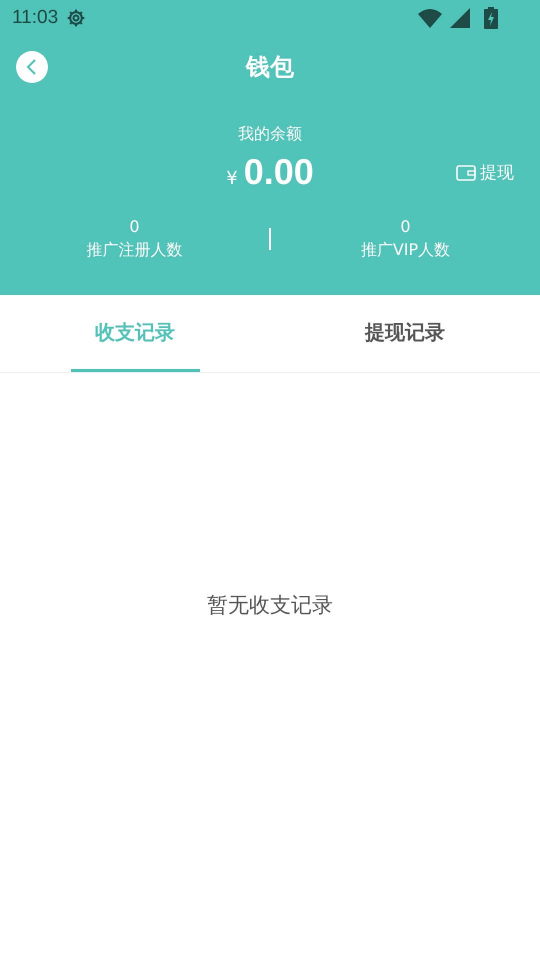 The height and width of the screenshot is (960, 540). Describe the element at coordinates (466, 172) in the screenshot. I see `wallet-icon` at that location.